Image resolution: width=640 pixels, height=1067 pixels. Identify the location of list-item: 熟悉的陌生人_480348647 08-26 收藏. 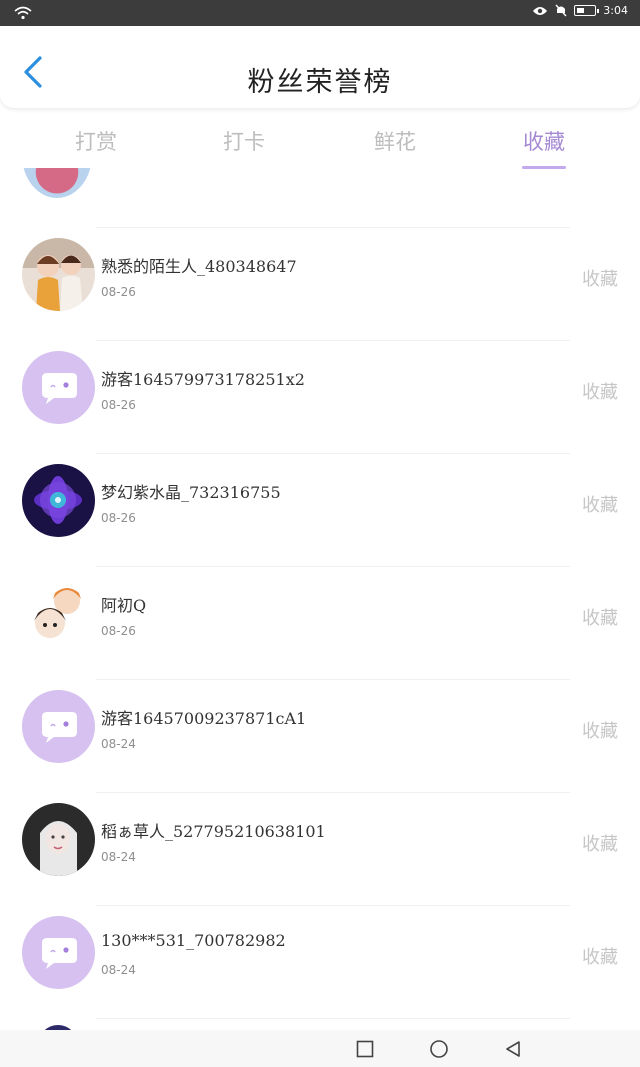
(320, 283).